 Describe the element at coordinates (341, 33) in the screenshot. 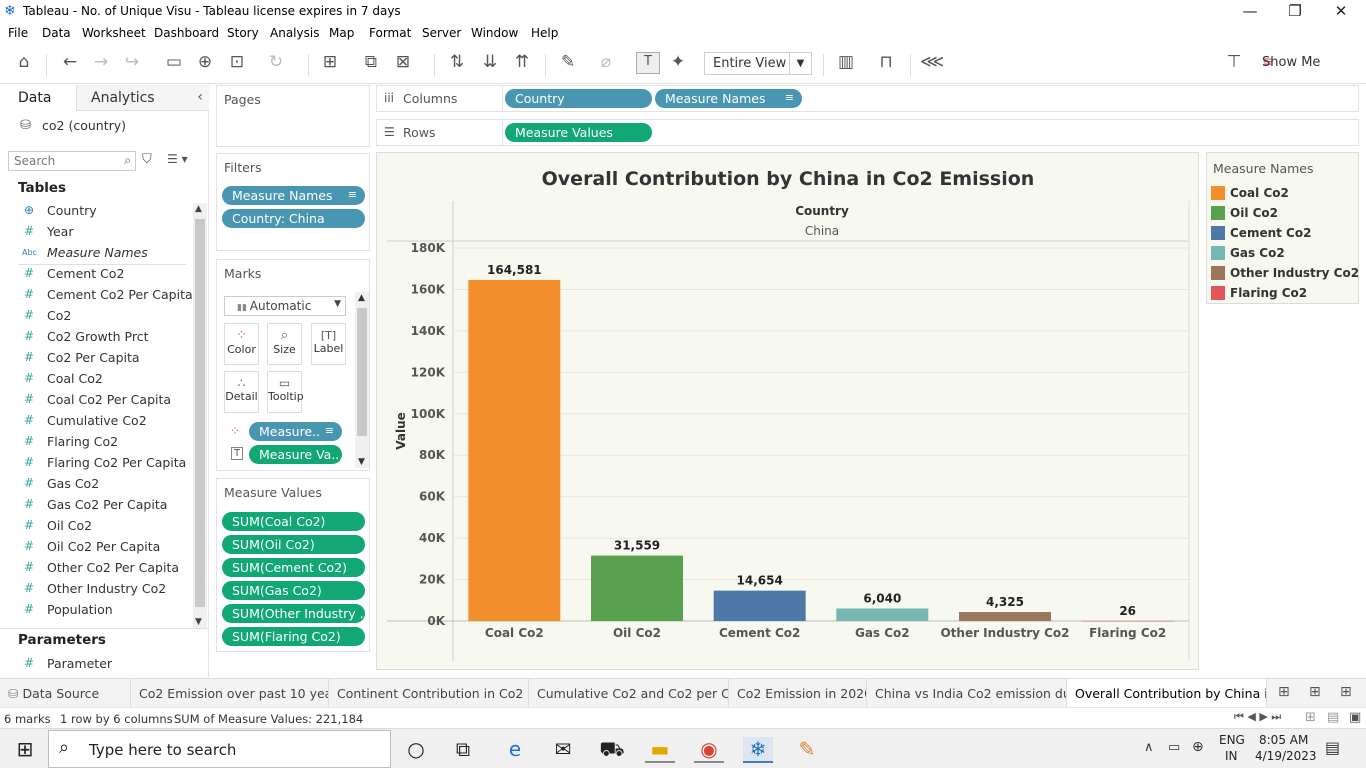

I see `menu-map: Map` at that location.